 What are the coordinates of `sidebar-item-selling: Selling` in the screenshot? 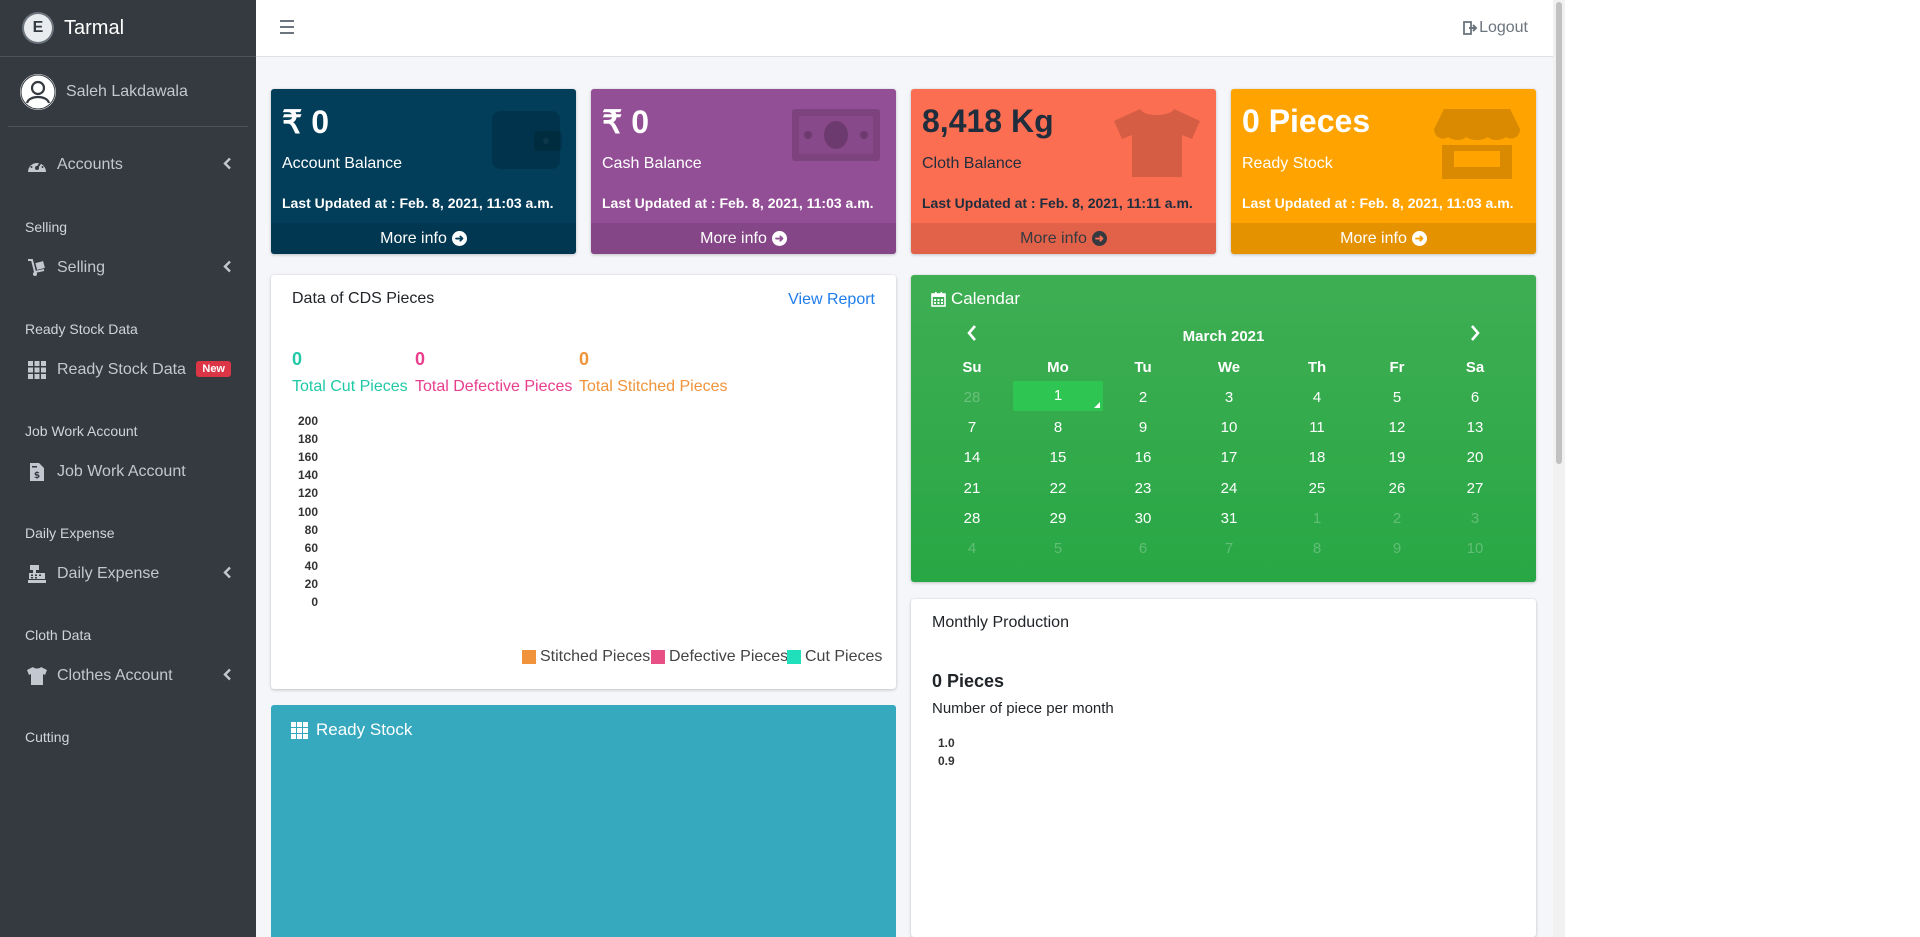 It's located at (128, 268).